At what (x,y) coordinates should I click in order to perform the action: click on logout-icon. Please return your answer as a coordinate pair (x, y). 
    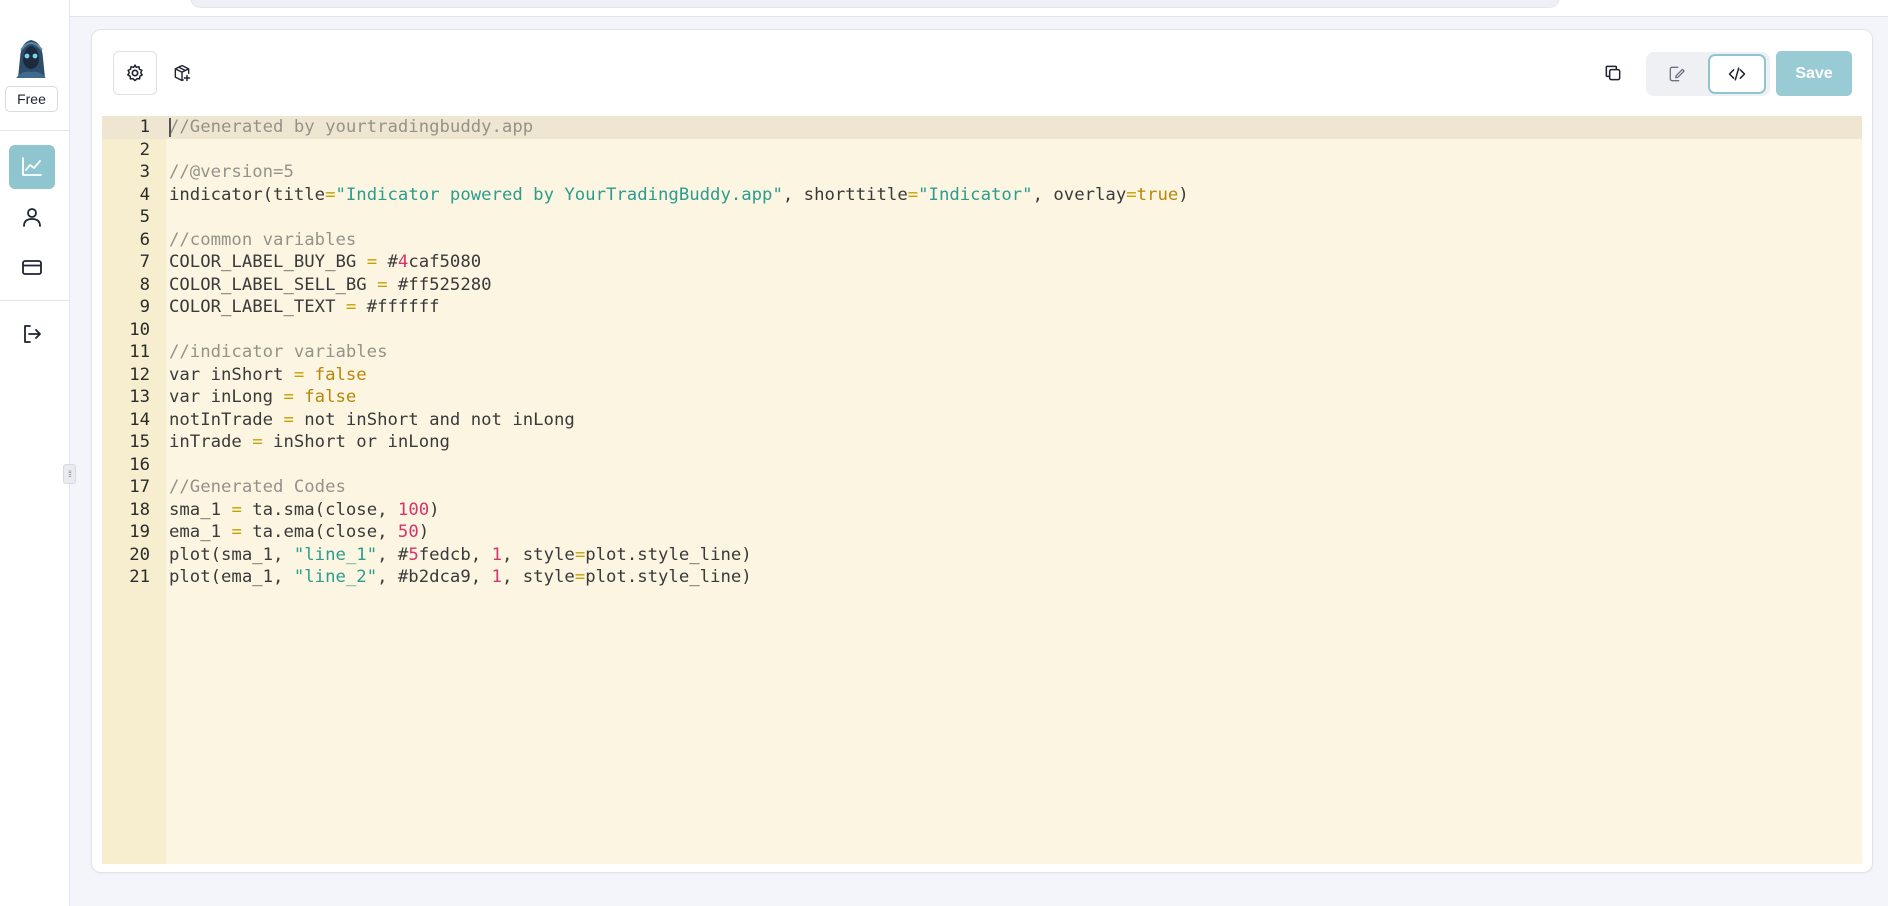
    Looking at the image, I should click on (32, 334).